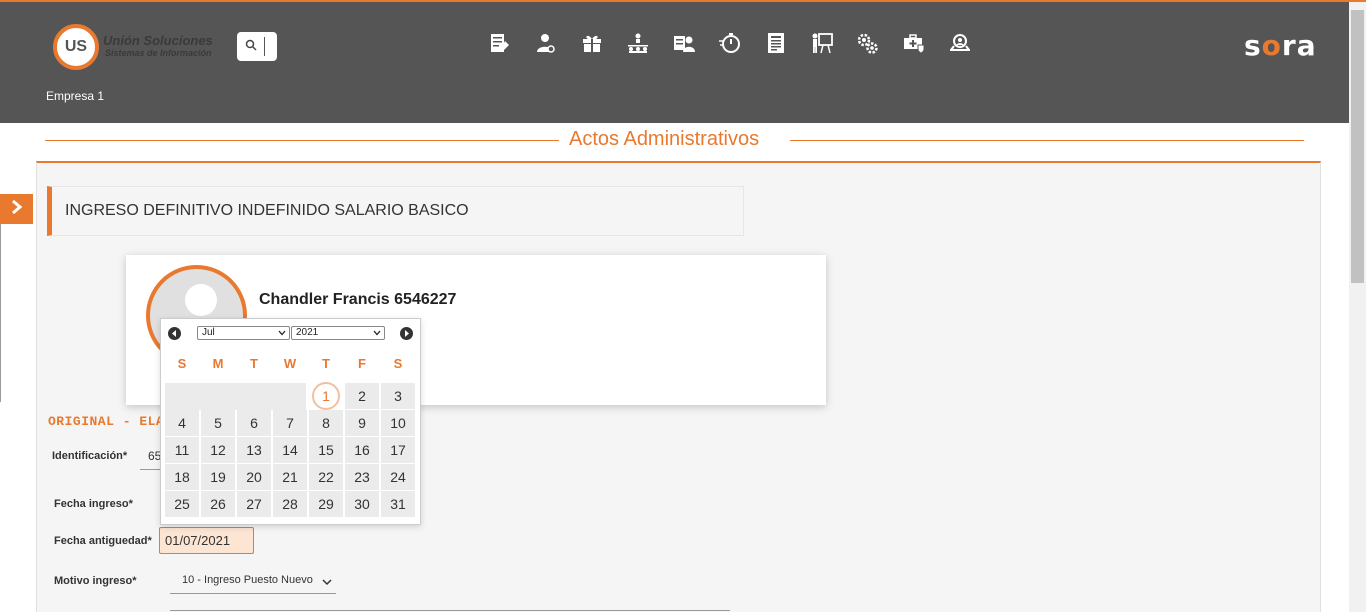 The image size is (1366, 612). Describe the element at coordinates (247, 580) in the screenshot. I see `motivo-ingreso-value: 10 - Ingreso Puesto Nuevo` at that location.